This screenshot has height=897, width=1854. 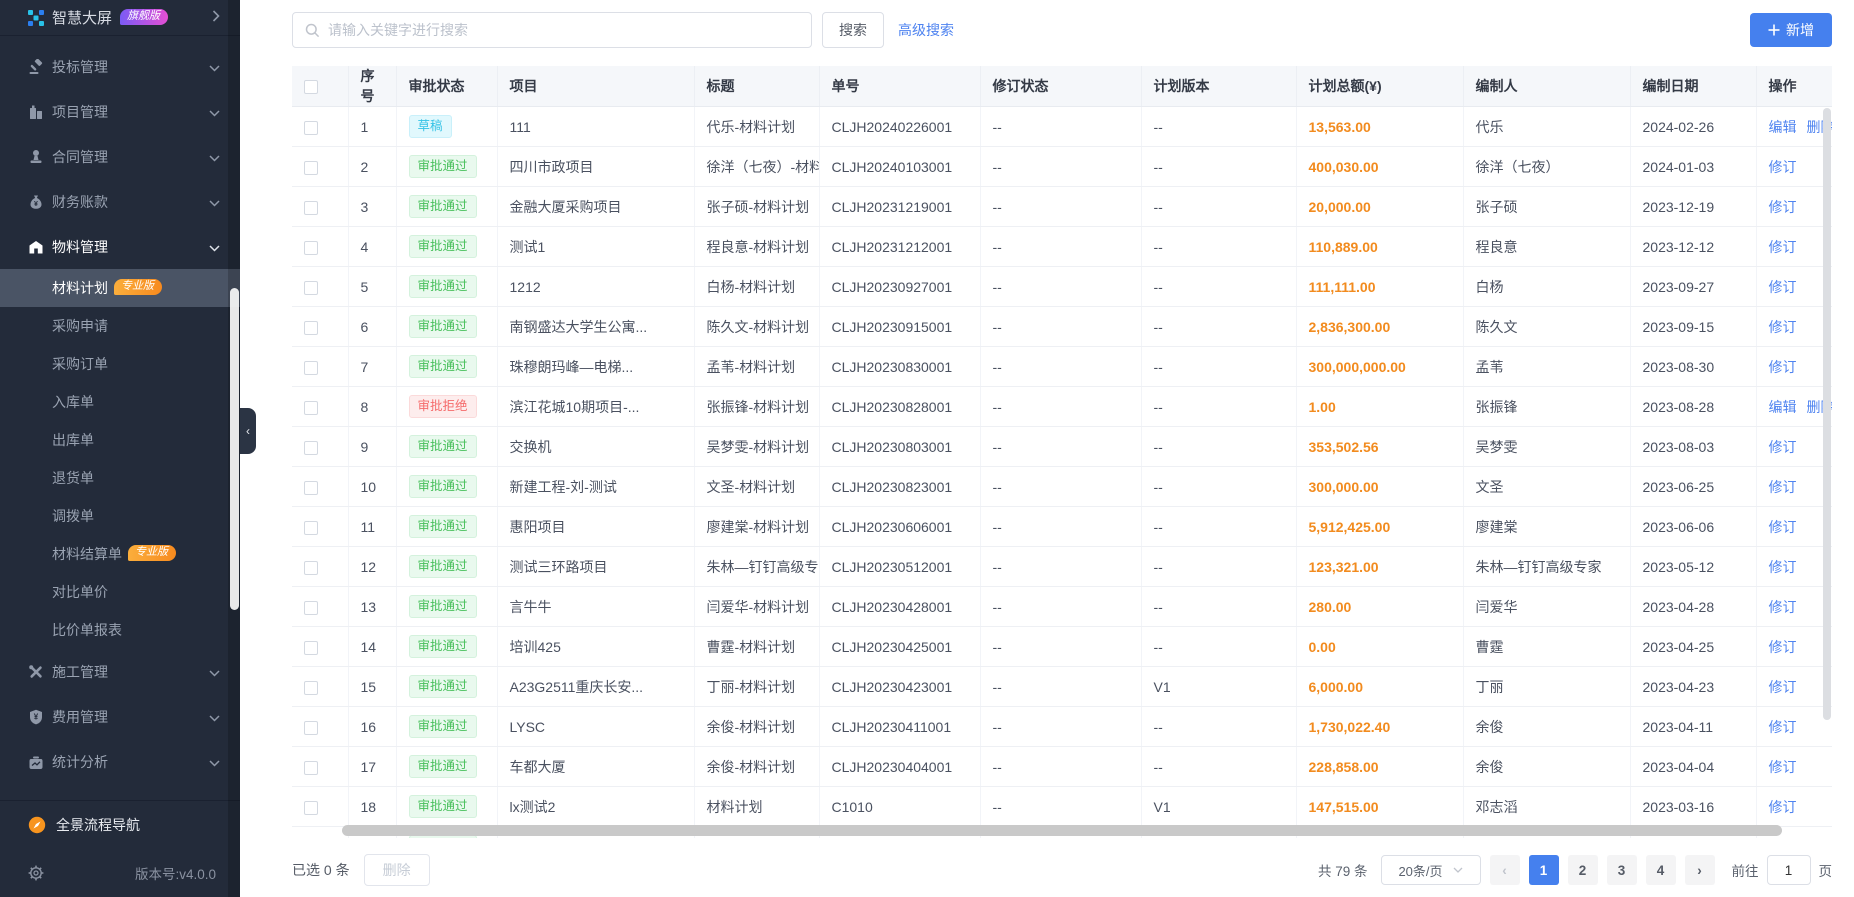 What do you see at coordinates (120, 66) in the screenshot?
I see `sidebar-item-bidding: 投标管理` at bounding box center [120, 66].